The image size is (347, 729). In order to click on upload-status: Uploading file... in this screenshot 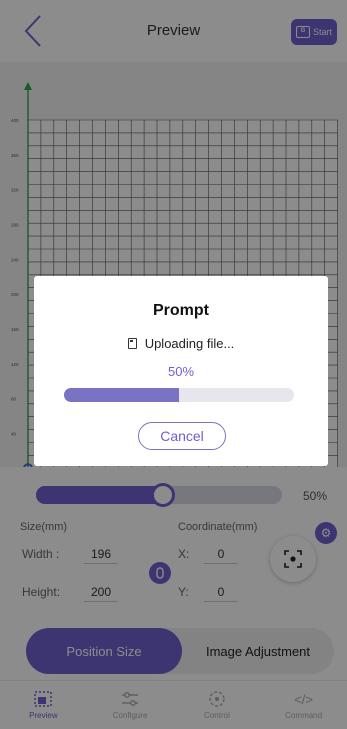, I will do `click(181, 343)`.